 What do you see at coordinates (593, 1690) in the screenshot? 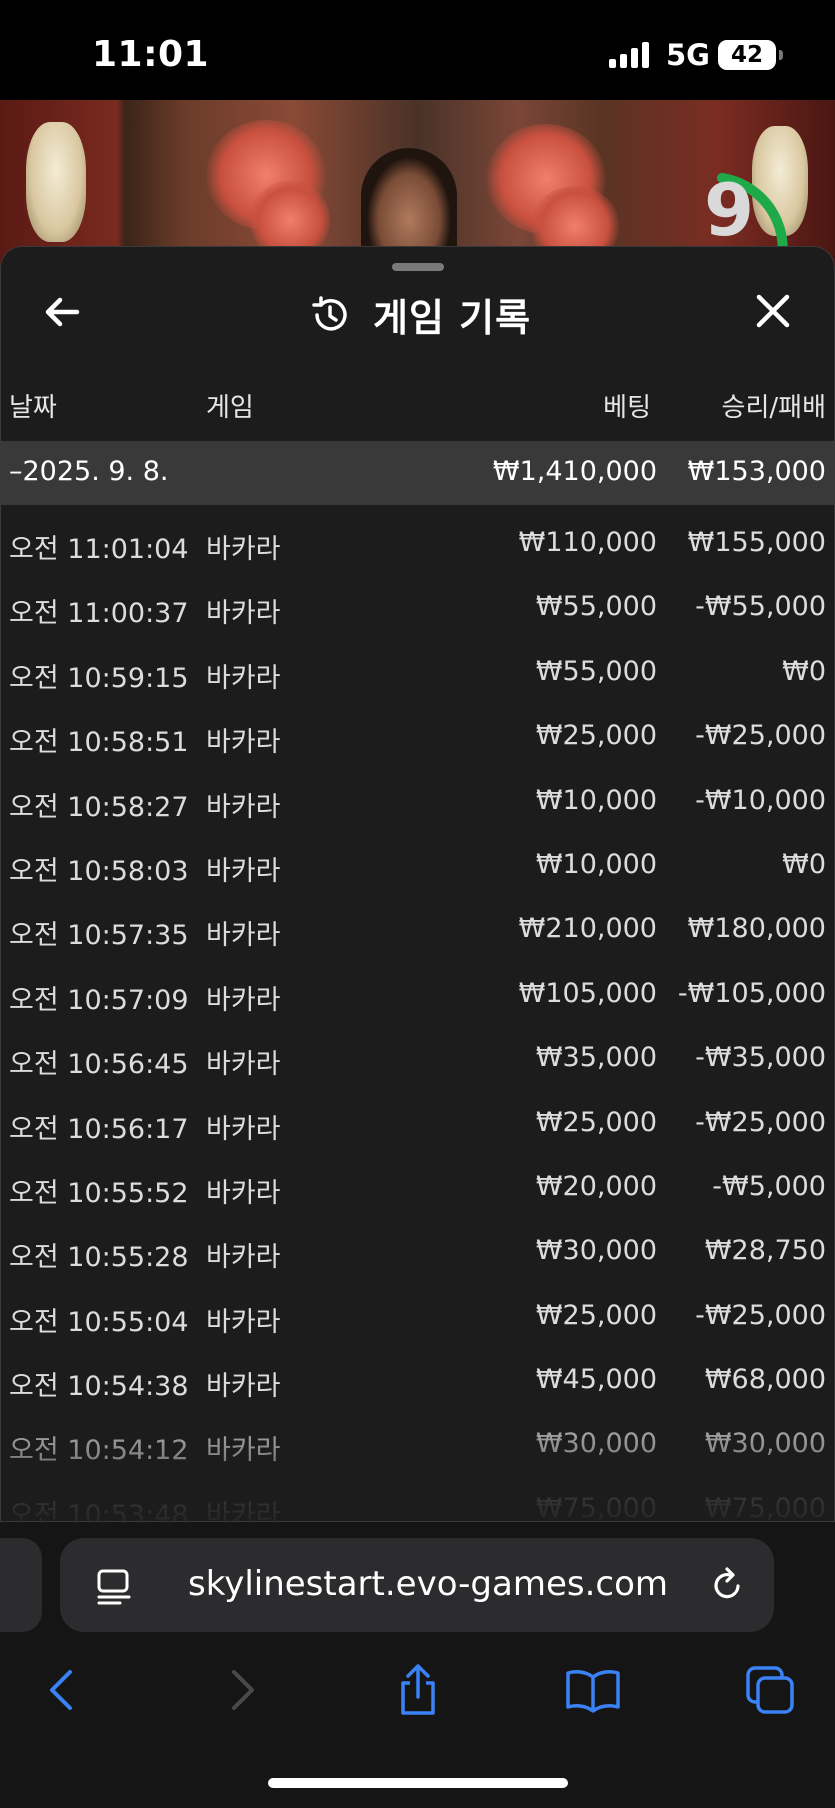
I see `bookmarks-button` at bounding box center [593, 1690].